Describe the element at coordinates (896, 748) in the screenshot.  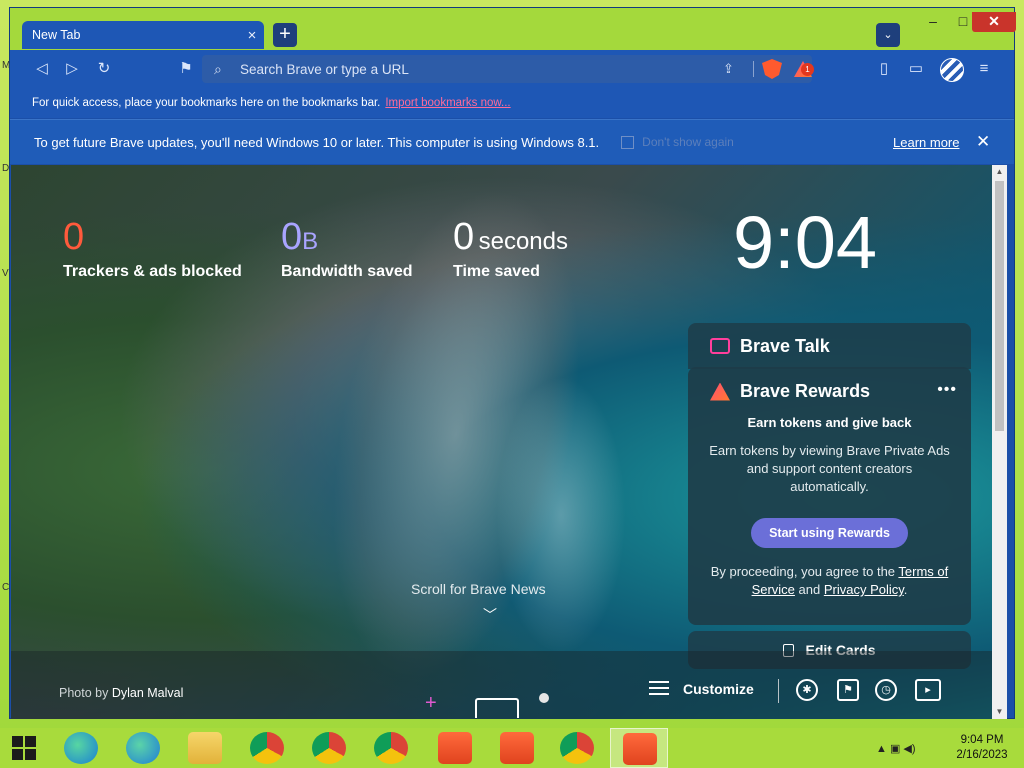
I see `system-tray-icons: ▲ ▣ ◀)` at that location.